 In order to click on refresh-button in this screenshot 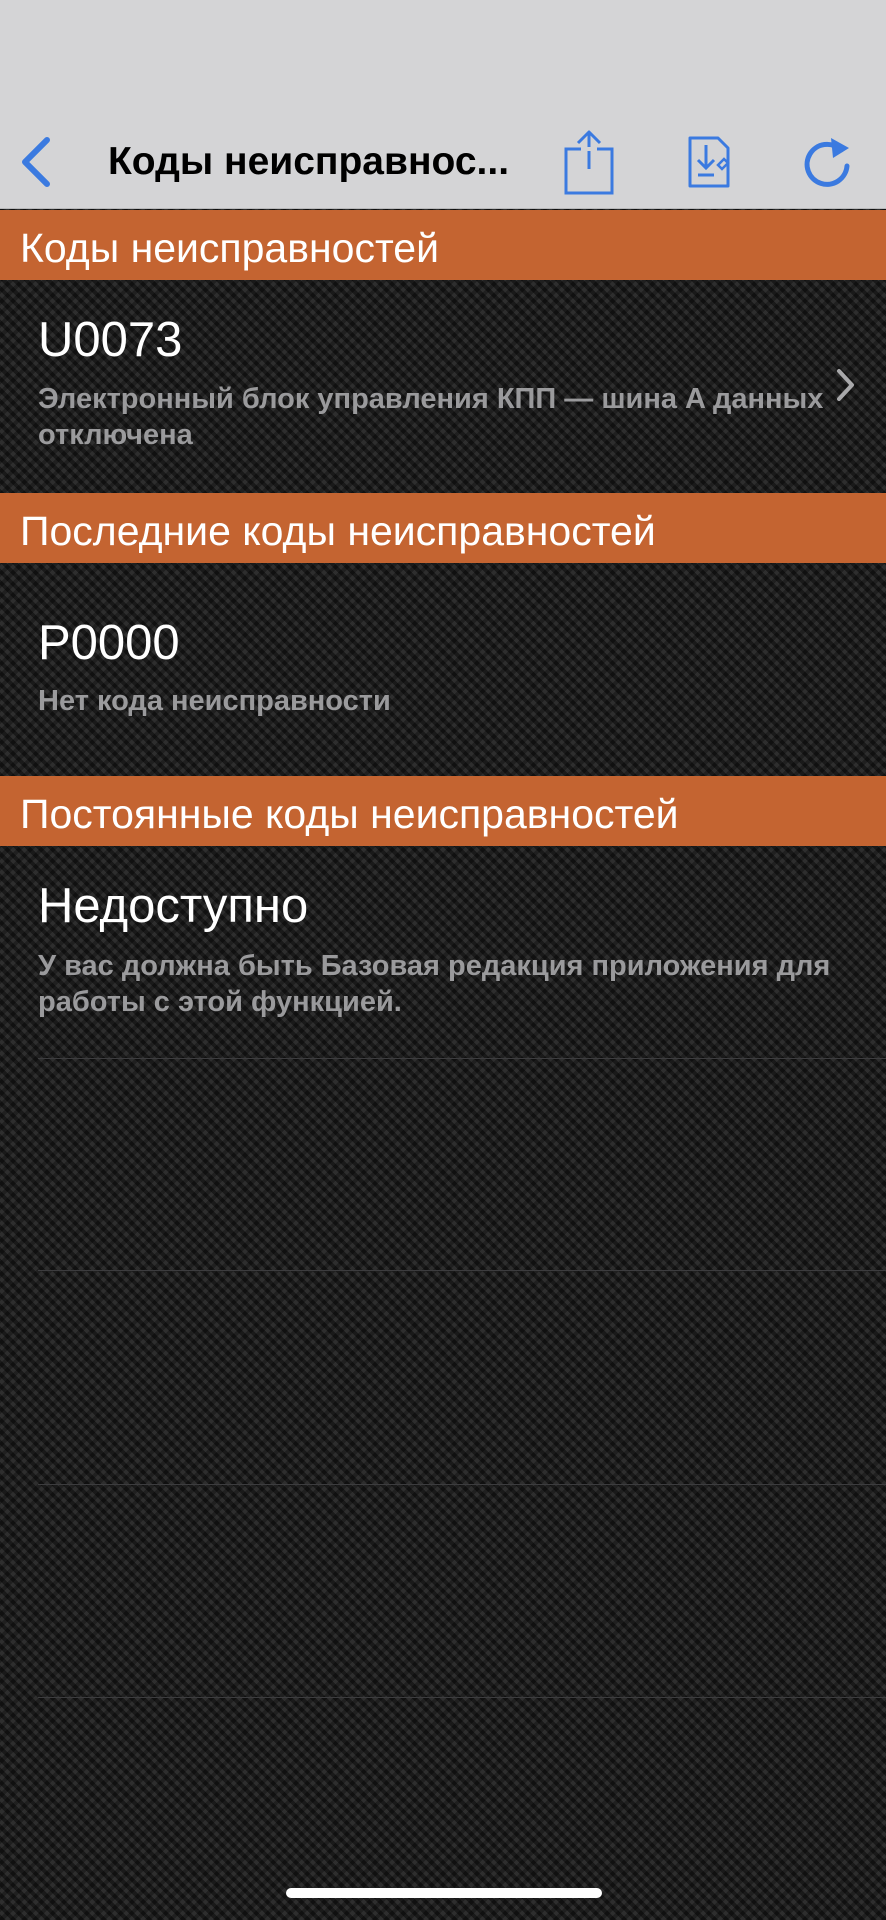, I will do `click(827, 162)`.